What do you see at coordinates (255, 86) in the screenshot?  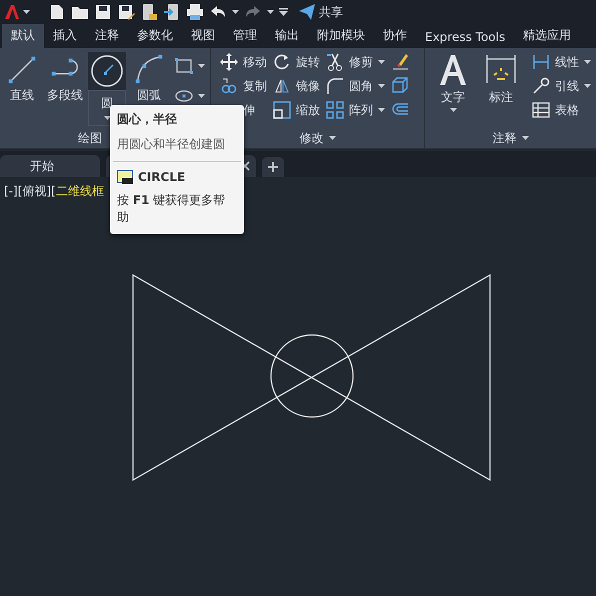 I see `tool-label: 复制` at bounding box center [255, 86].